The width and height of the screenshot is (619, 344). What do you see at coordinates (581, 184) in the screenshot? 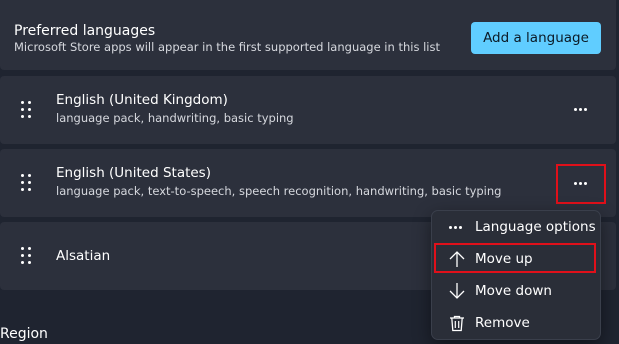
I see `highlight-box-more-button` at bounding box center [581, 184].